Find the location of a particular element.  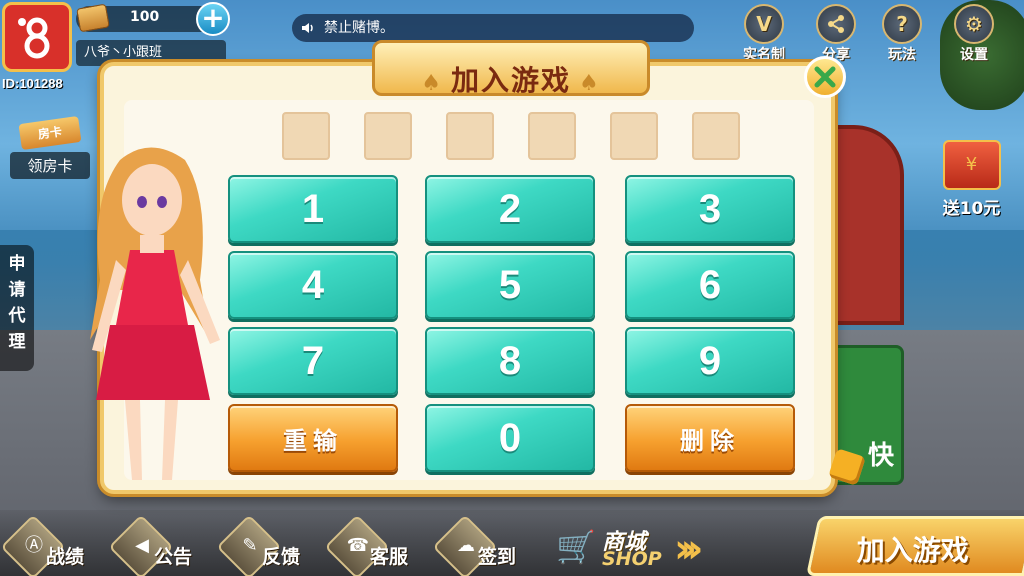

key-5: 5 is located at coordinates (510, 285).